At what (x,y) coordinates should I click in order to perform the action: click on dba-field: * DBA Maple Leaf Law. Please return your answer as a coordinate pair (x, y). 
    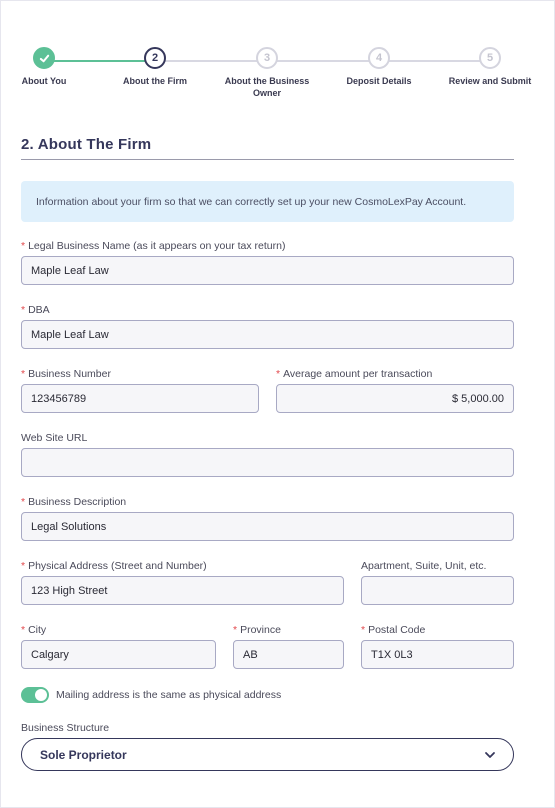
    Looking at the image, I should click on (267, 326).